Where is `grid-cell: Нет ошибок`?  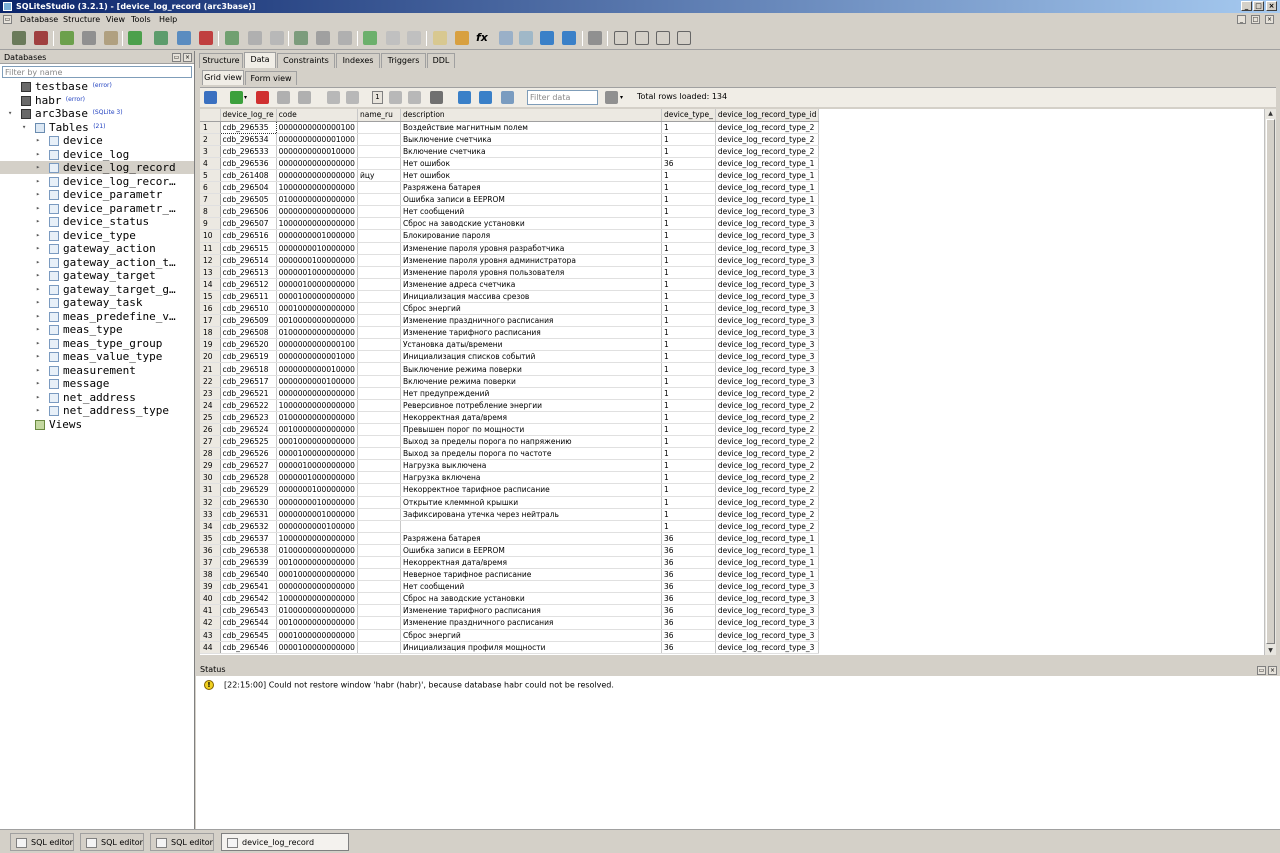
grid-cell: Нет ошибок is located at coordinates (531, 176).